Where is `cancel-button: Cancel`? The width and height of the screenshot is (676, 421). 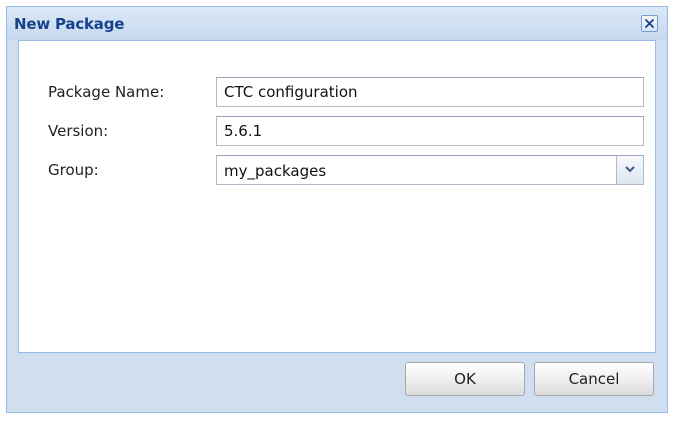
cancel-button: Cancel is located at coordinates (594, 379).